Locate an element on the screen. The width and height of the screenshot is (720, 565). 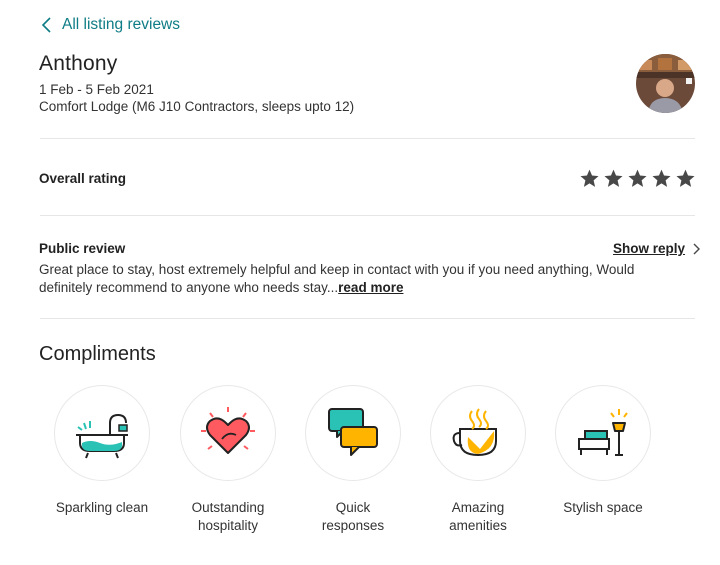
reviewer-photo is located at coordinates (665, 83).